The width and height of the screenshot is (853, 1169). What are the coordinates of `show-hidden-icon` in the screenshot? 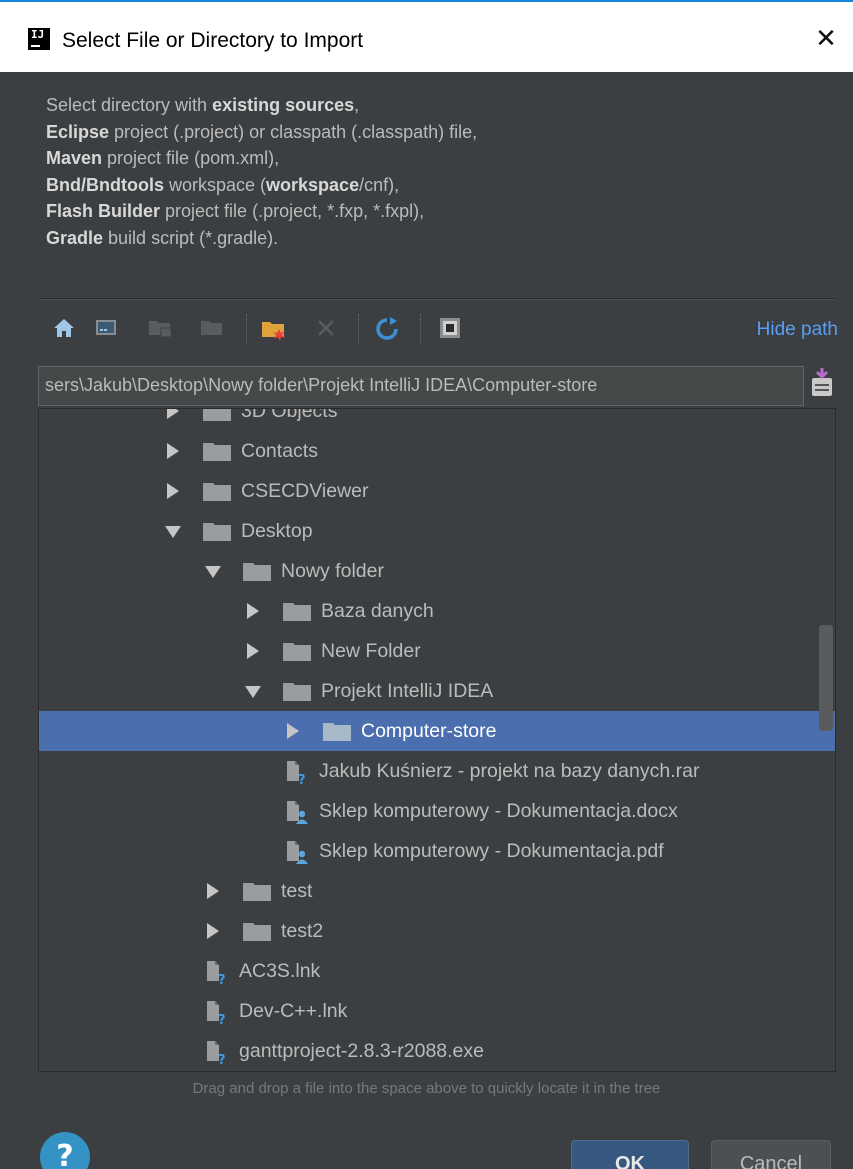 It's located at (450, 328).